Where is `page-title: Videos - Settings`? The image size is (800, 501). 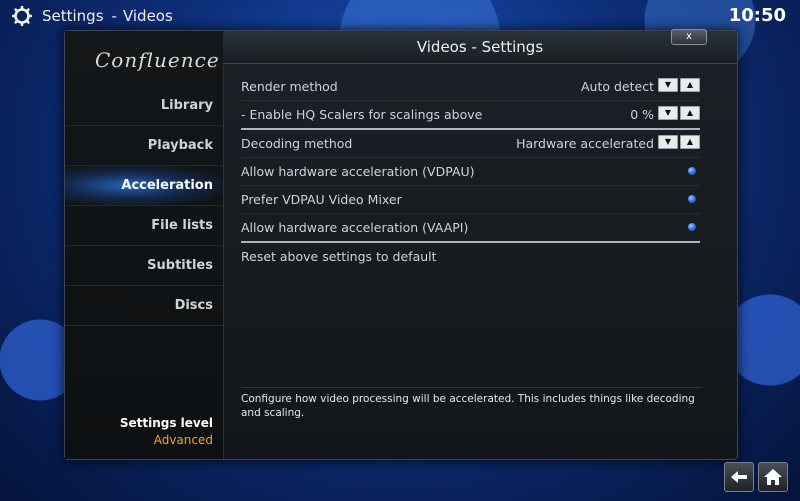
page-title: Videos - Settings is located at coordinates (480, 47).